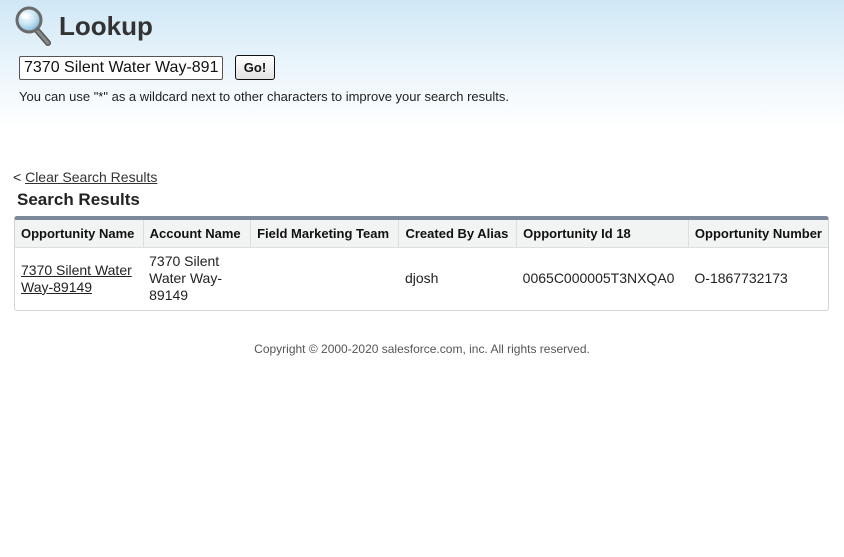 The height and width of the screenshot is (557, 844). I want to click on column-header-opportunity-number: Opportunity Number, so click(758, 234).